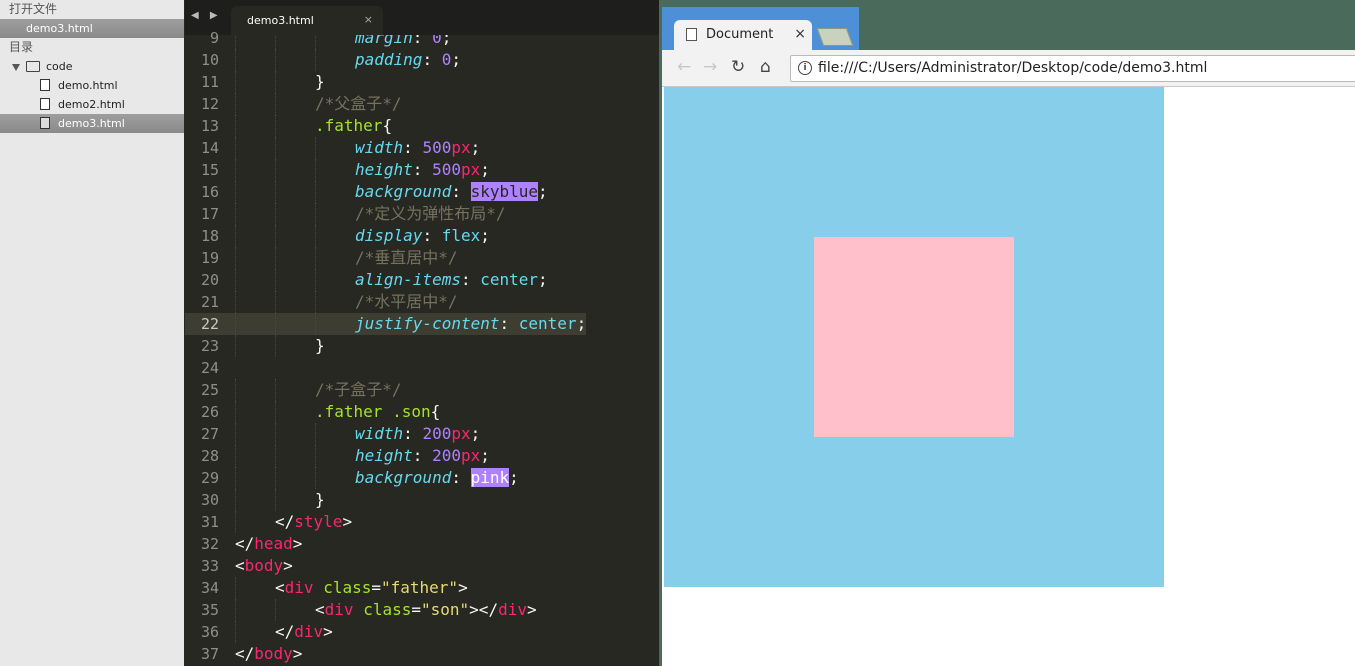 Image resolution: width=1355 pixels, height=666 pixels. I want to click on code-token: flex, so click(461, 235).